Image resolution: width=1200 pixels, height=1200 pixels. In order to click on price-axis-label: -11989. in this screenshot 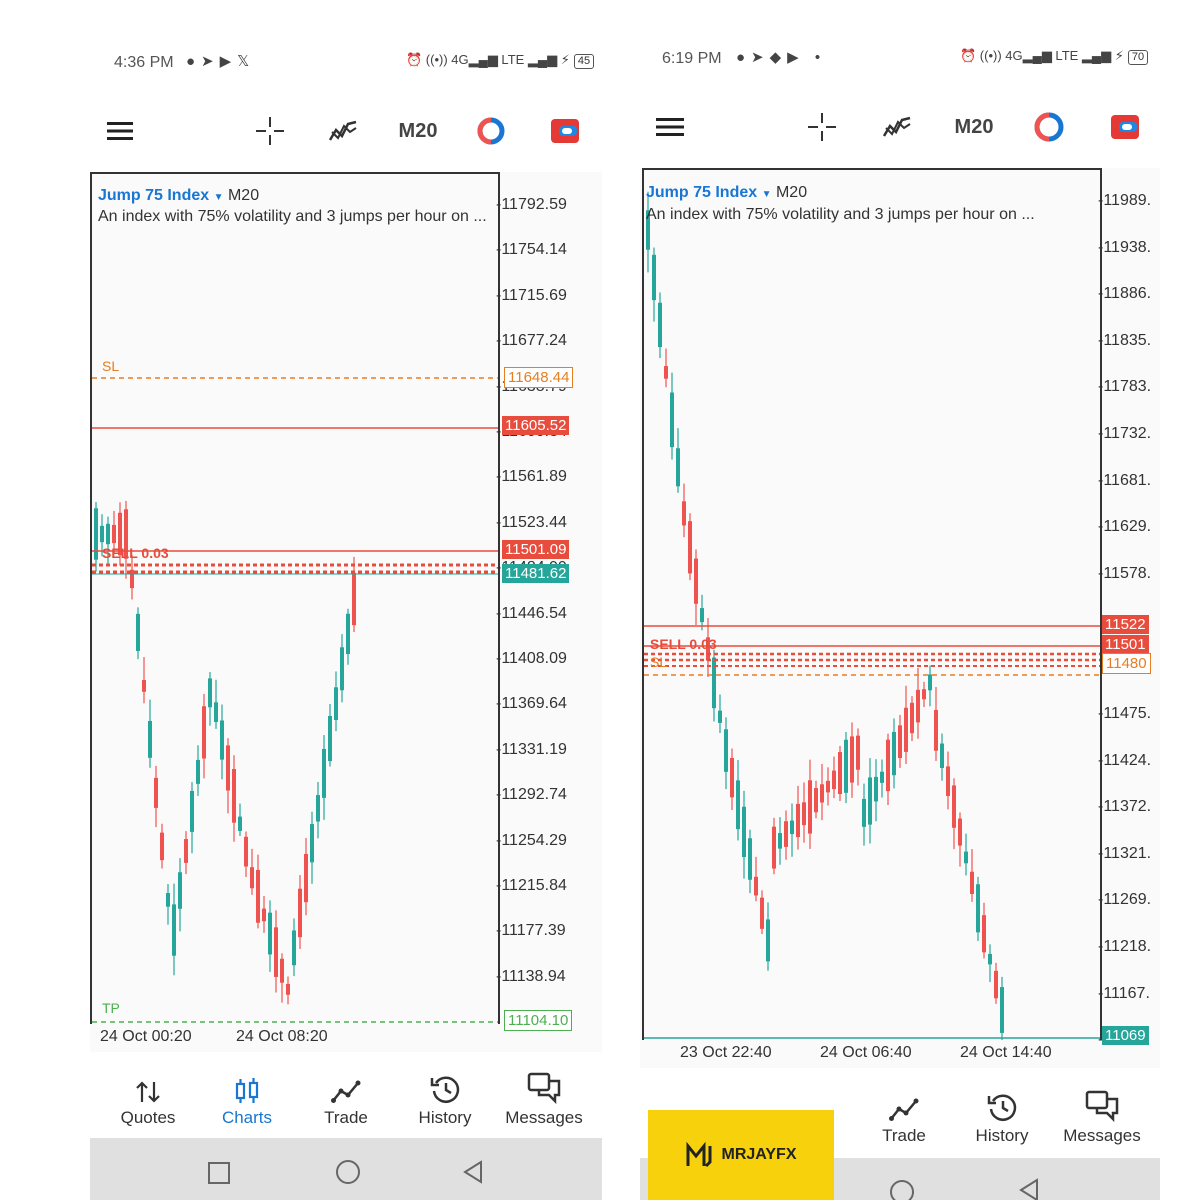, I will do `click(1125, 200)`.